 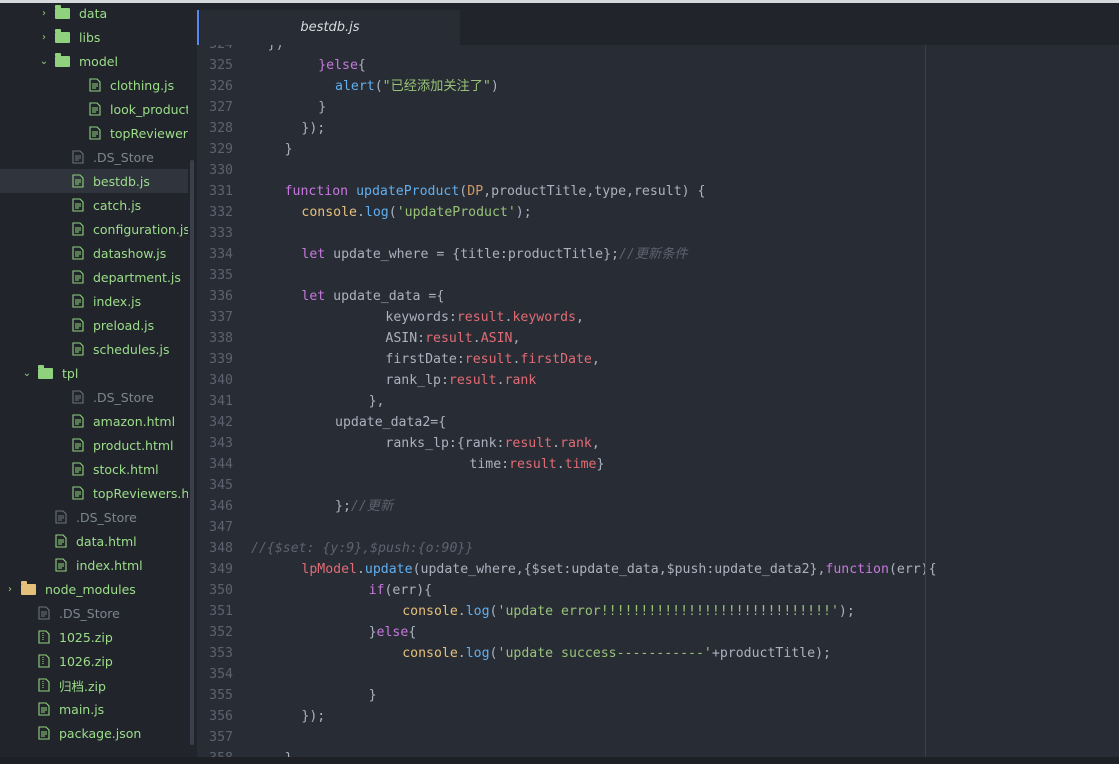 I want to click on code-text: if(err){, so click(x=401, y=590).